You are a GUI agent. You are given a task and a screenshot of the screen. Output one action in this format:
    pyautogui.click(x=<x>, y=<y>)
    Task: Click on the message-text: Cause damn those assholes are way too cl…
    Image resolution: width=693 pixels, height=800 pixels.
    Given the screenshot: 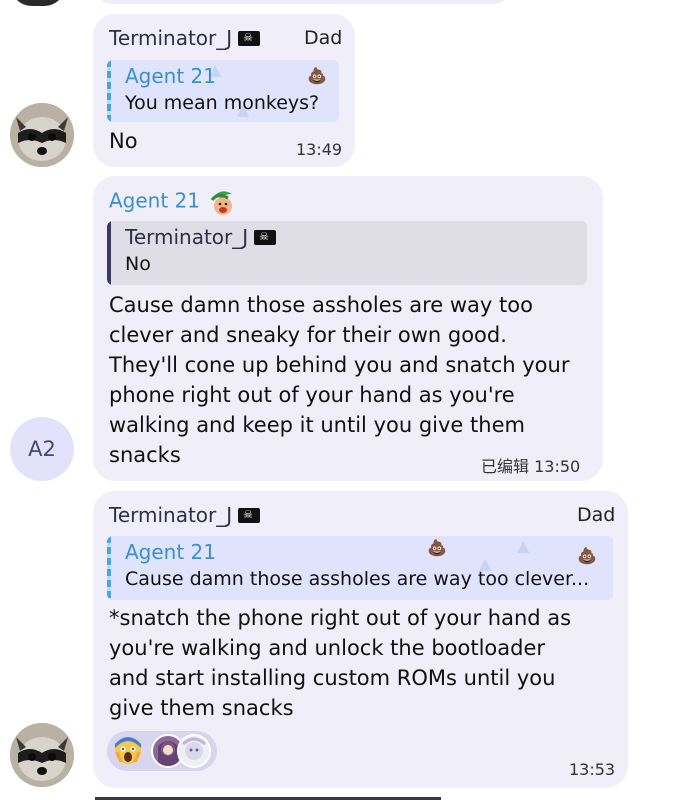 What is the action you would take?
    pyautogui.click(x=339, y=380)
    